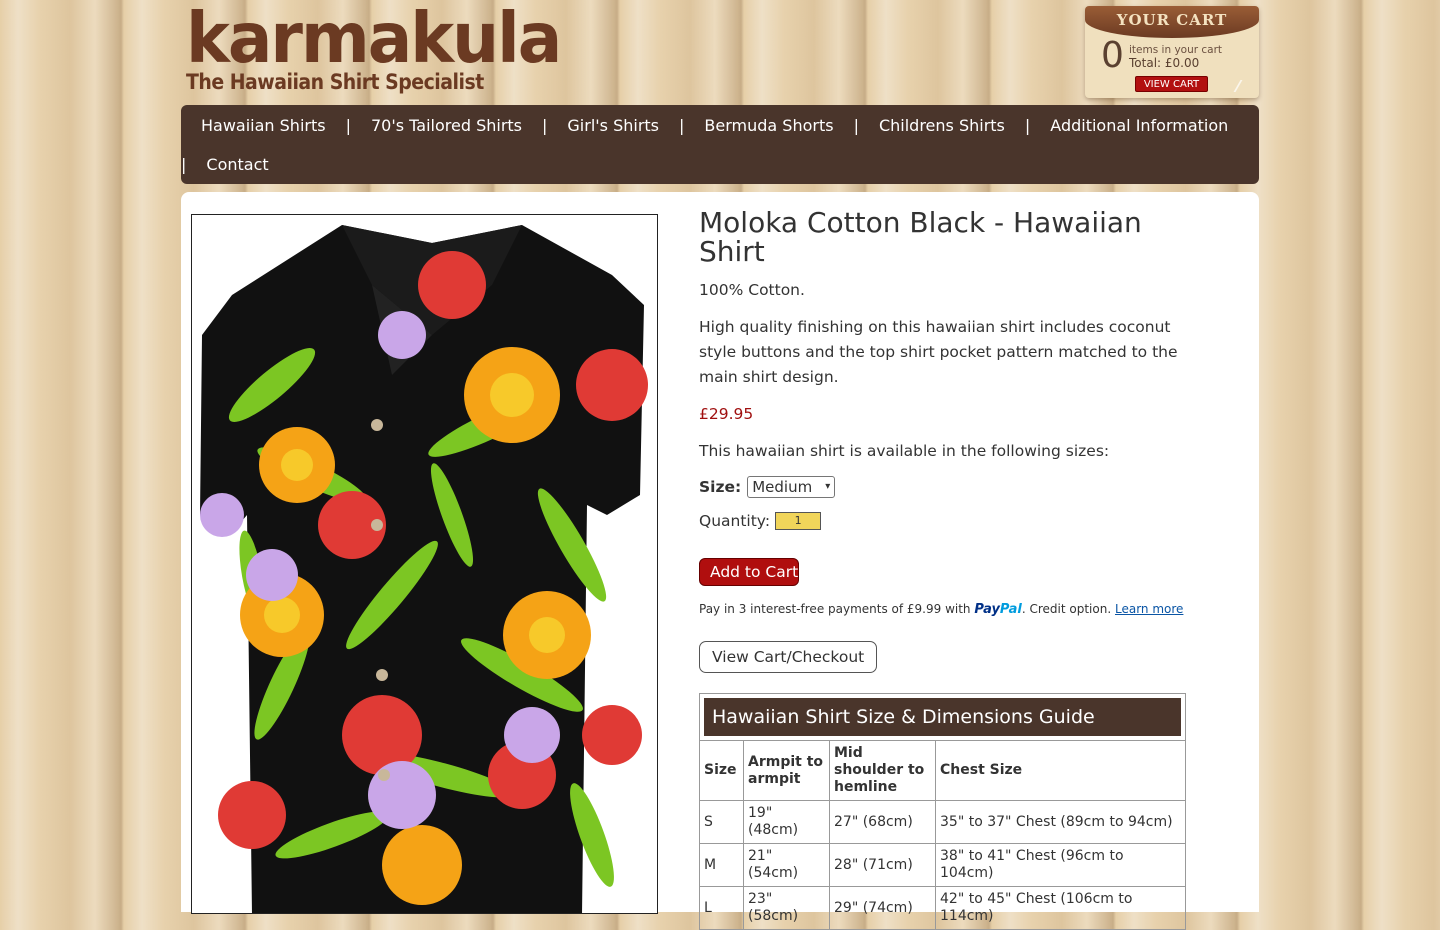 This screenshot has height=930, width=1440. What do you see at coordinates (613, 125) in the screenshot?
I see `nav-item-girls-shirts: Girl's Shirts` at bounding box center [613, 125].